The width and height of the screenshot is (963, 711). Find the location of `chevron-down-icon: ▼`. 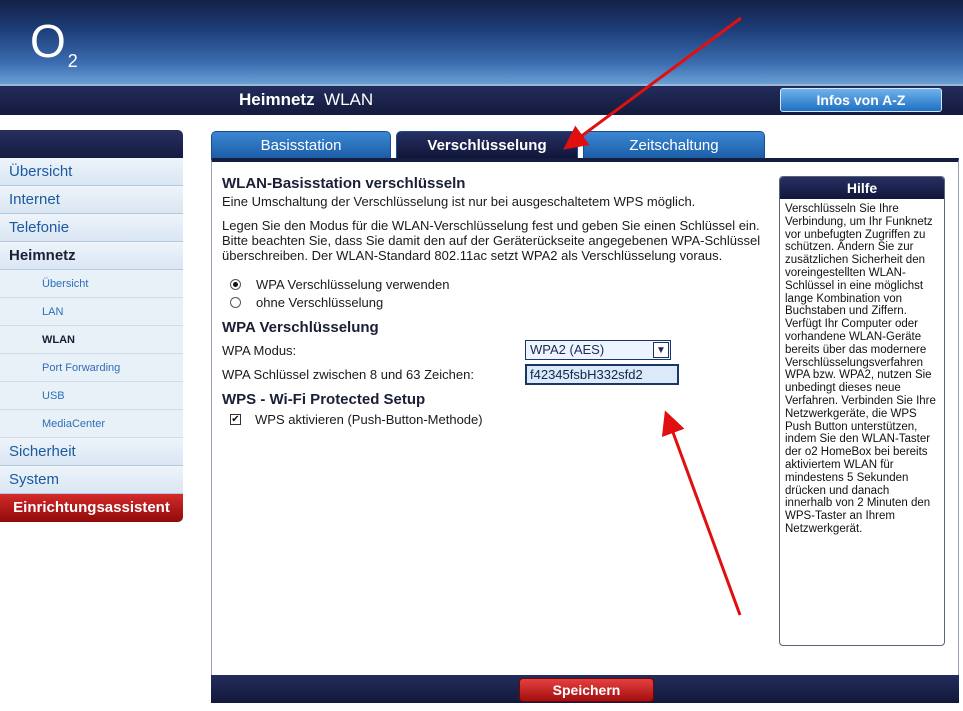

chevron-down-icon: ▼ is located at coordinates (661, 350).